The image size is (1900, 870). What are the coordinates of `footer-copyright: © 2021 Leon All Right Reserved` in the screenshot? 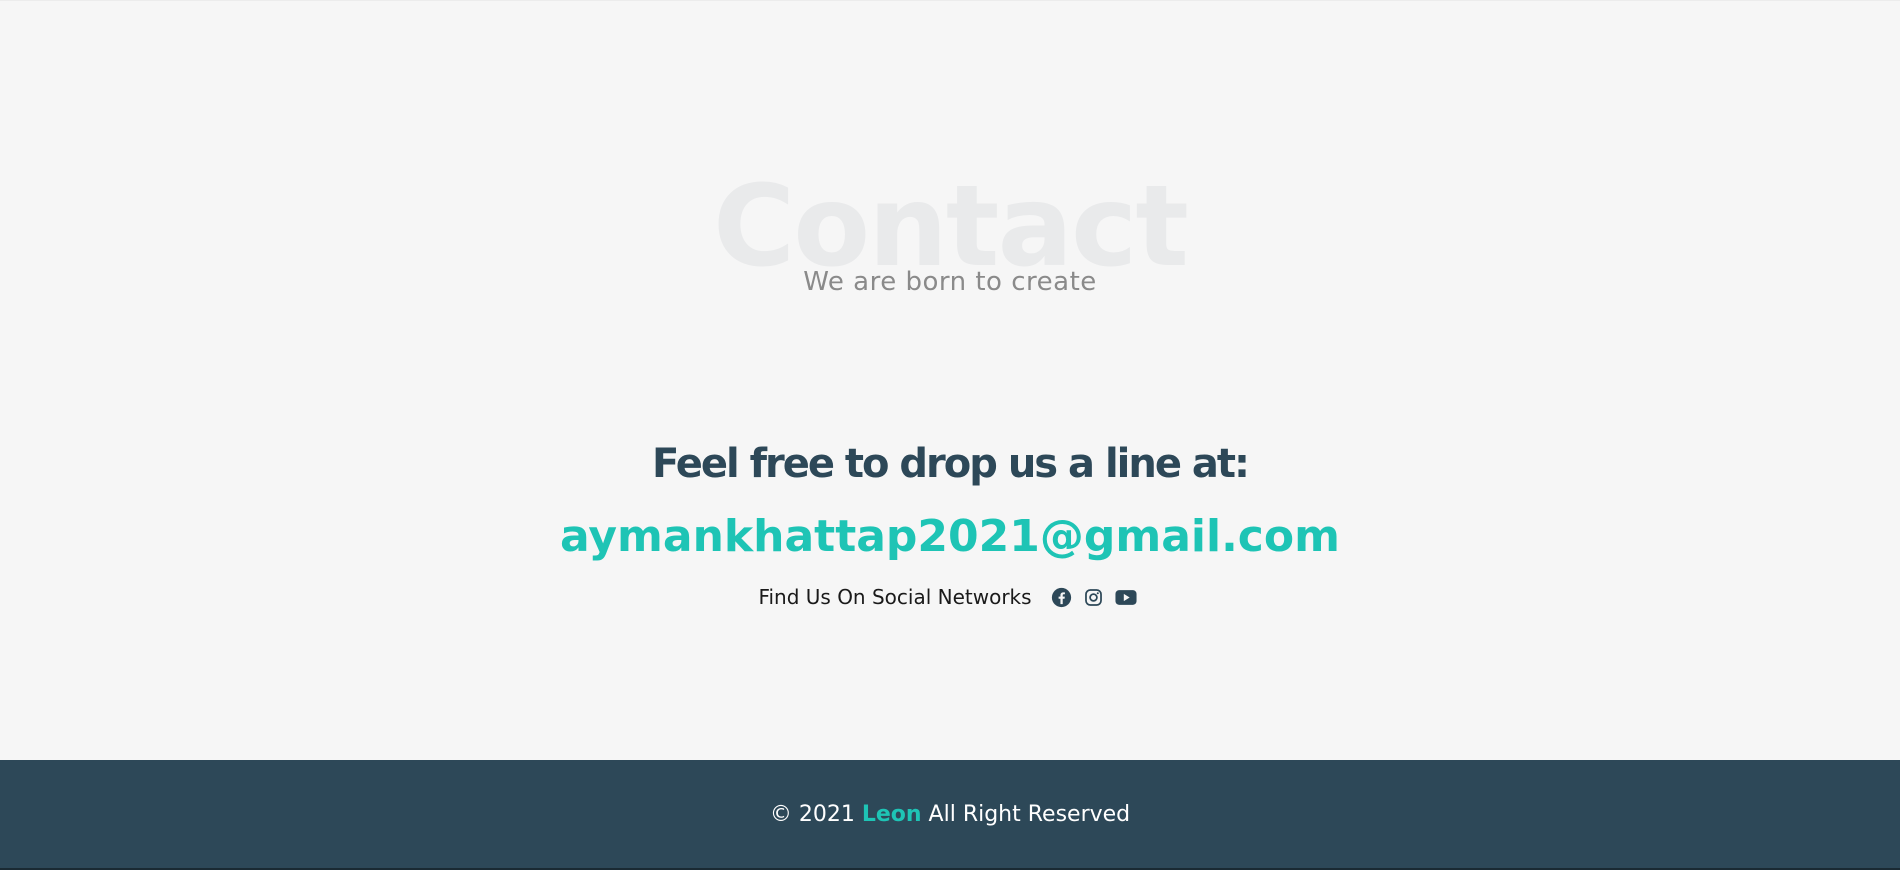 It's located at (950, 814).